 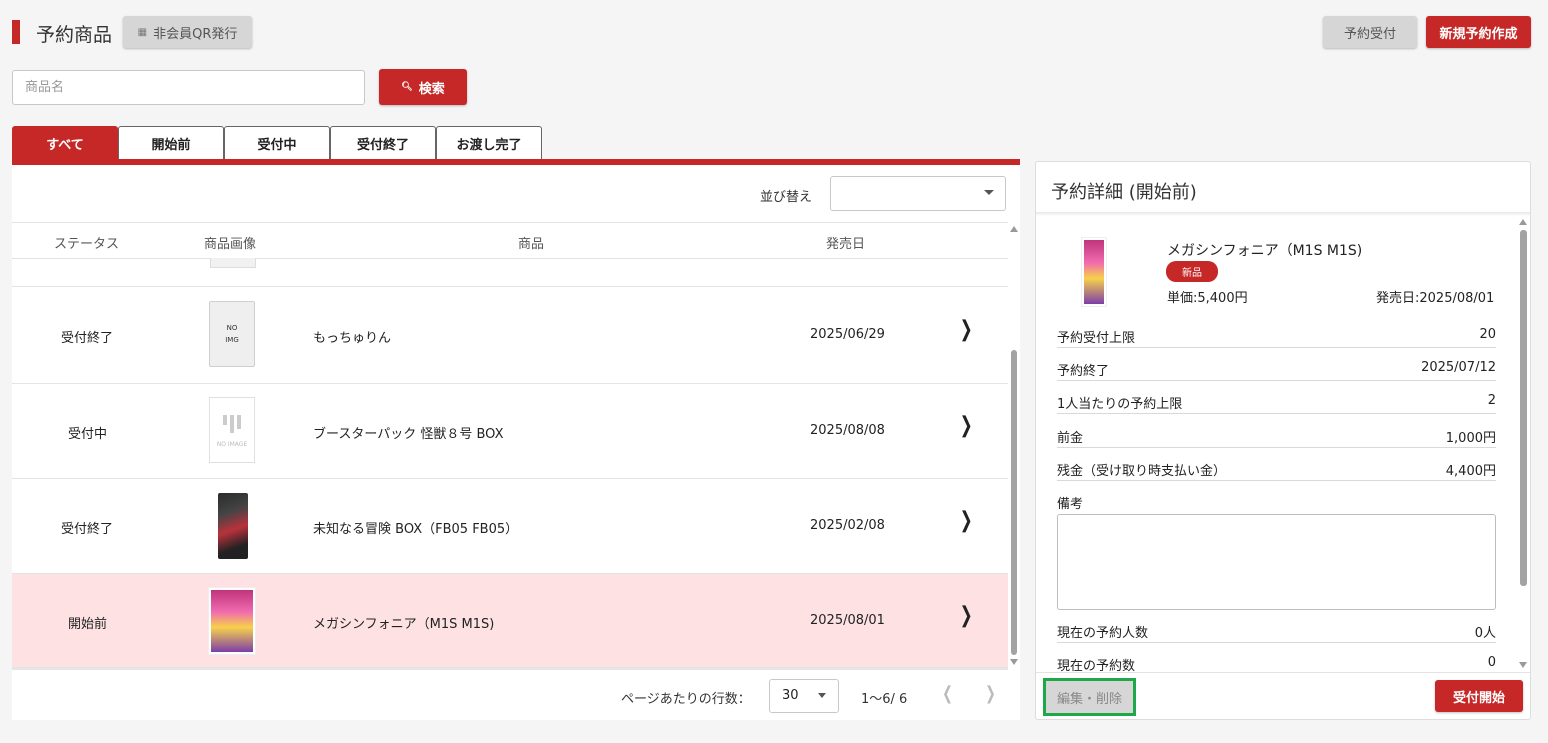 I want to click on detail-footer-divider, so click(x=1283, y=672).